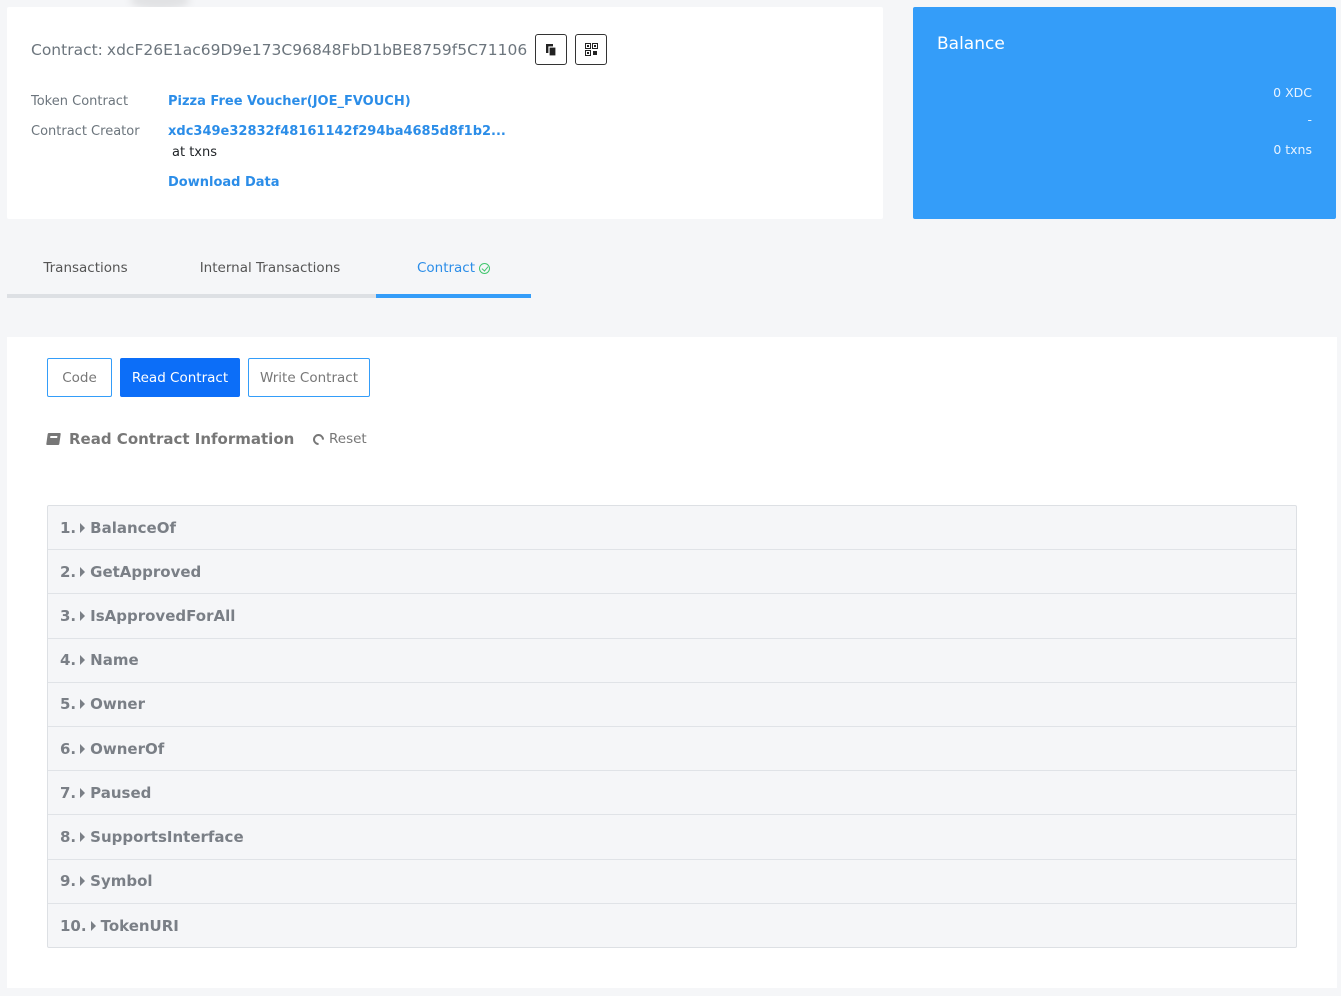 This screenshot has width=1341, height=996. I want to click on reset-label: Reset, so click(348, 439).